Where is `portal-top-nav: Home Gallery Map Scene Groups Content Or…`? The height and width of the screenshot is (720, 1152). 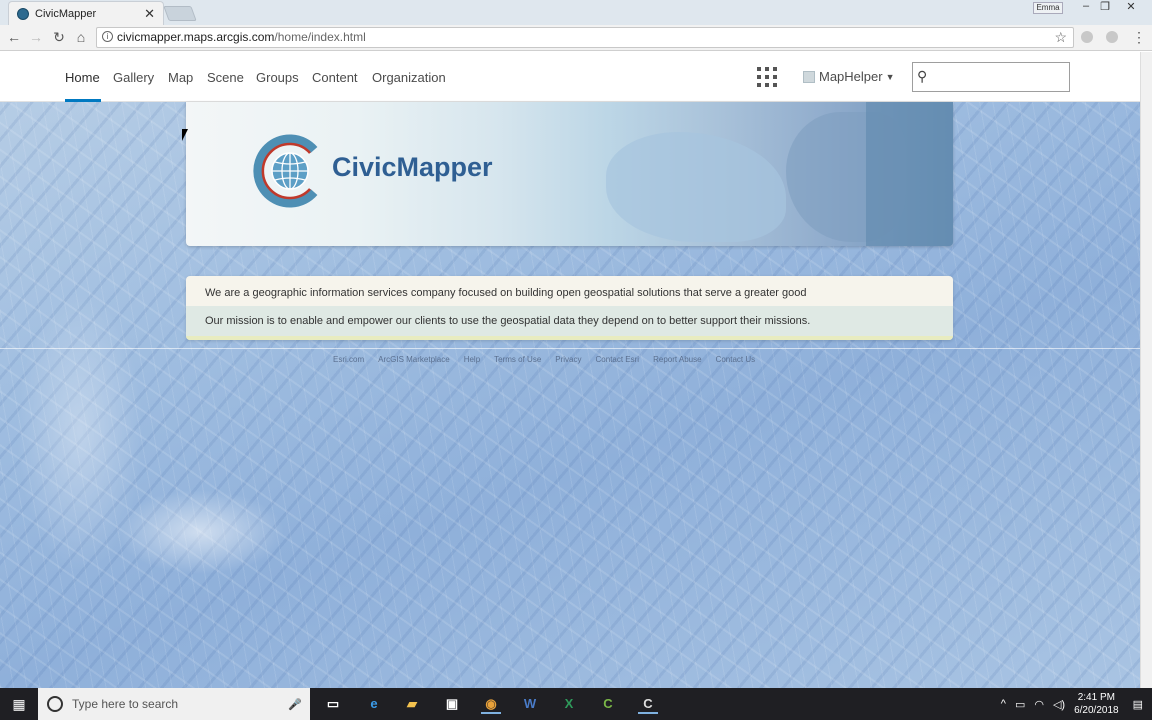
portal-top-nav: Home Gallery Map Scene Groups Content Or… is located at coordinates (570, 77).